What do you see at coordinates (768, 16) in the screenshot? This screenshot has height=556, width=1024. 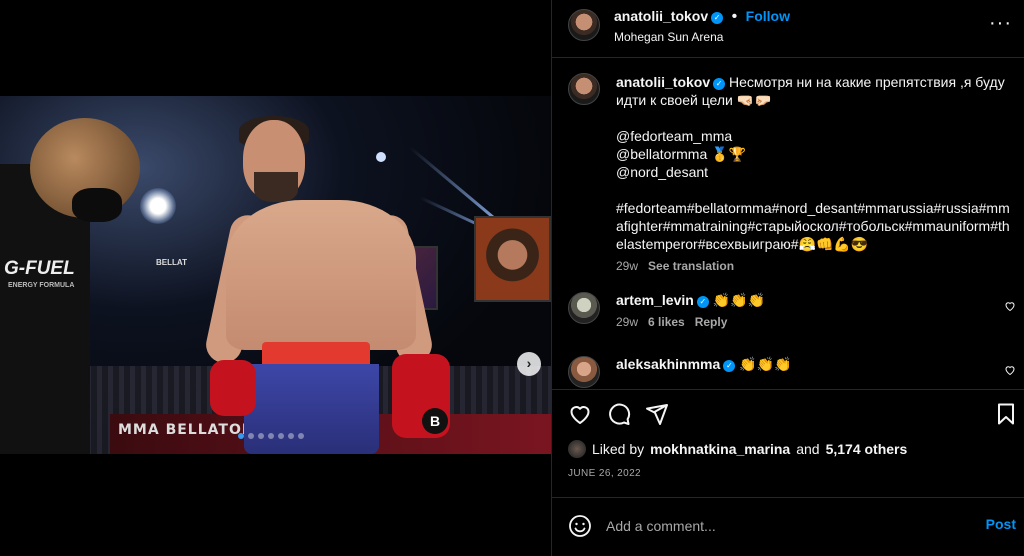 I see `follow-button: Follow` at bounding box center [768, 16].